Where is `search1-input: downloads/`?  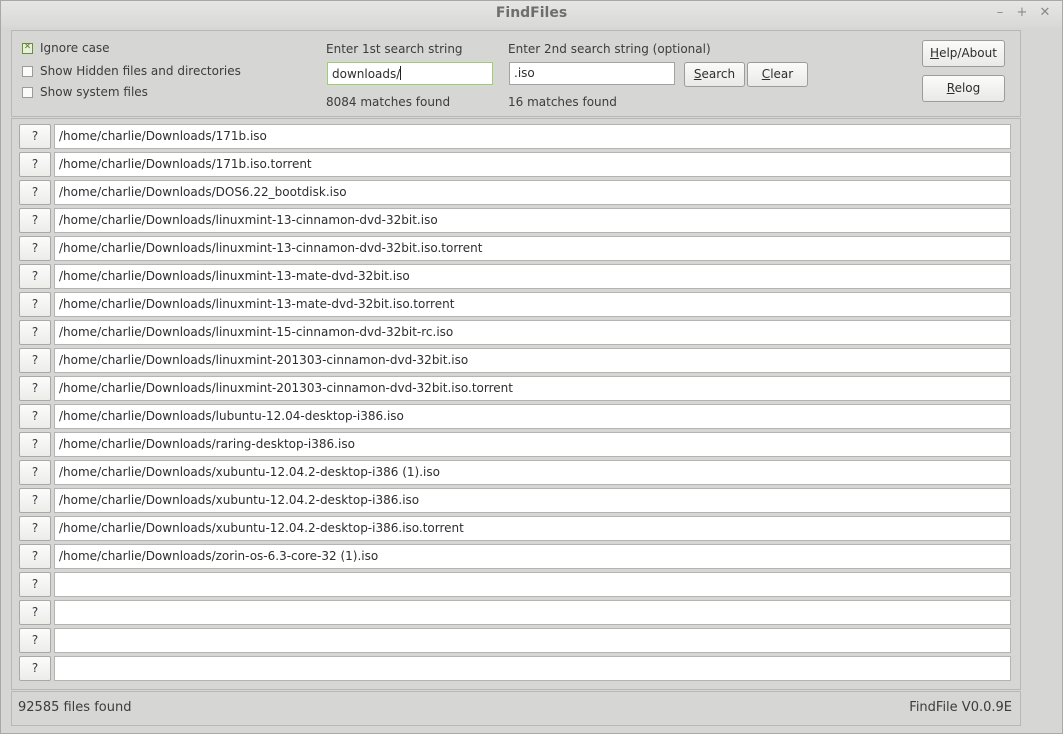
search1-input: downloads/ is located at coordinates (410, 73).